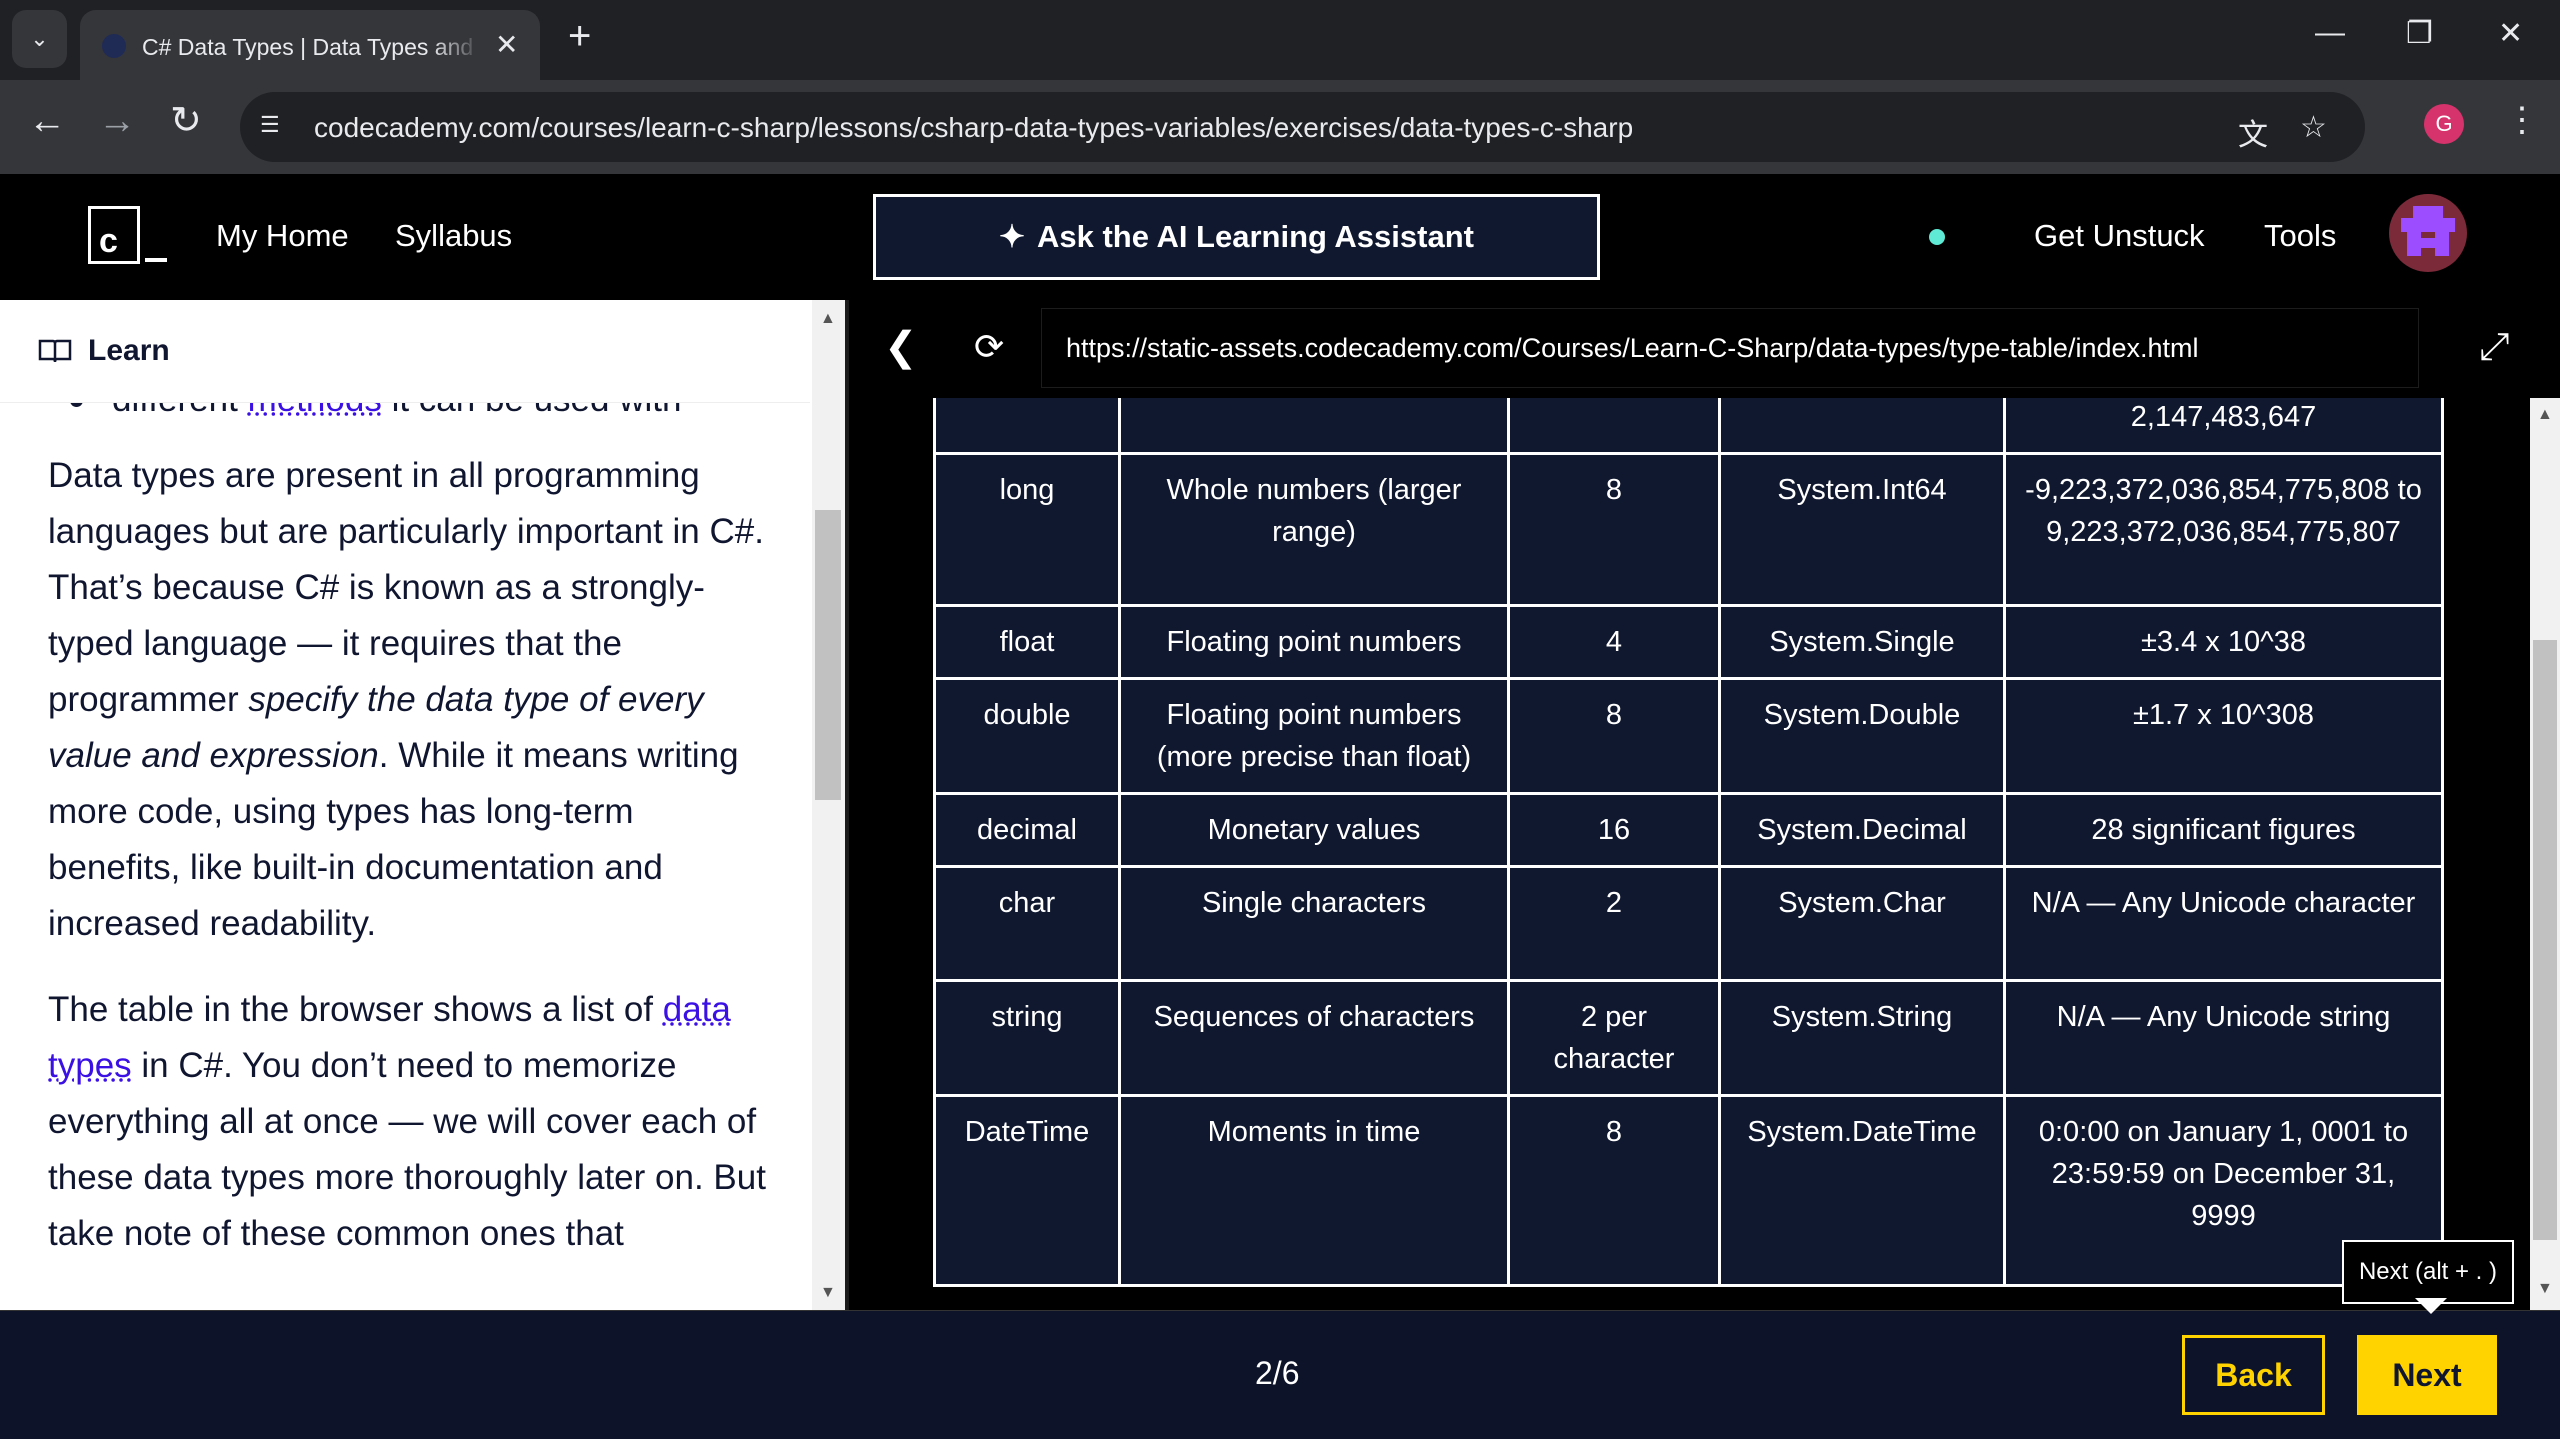 This screenshot has height=1439, width=2560. What do you see at coordinates (1862, 830) in the screenshot?
I see `table-cell-dotnet: System.Decimal` at bounding box center [1862, 830].